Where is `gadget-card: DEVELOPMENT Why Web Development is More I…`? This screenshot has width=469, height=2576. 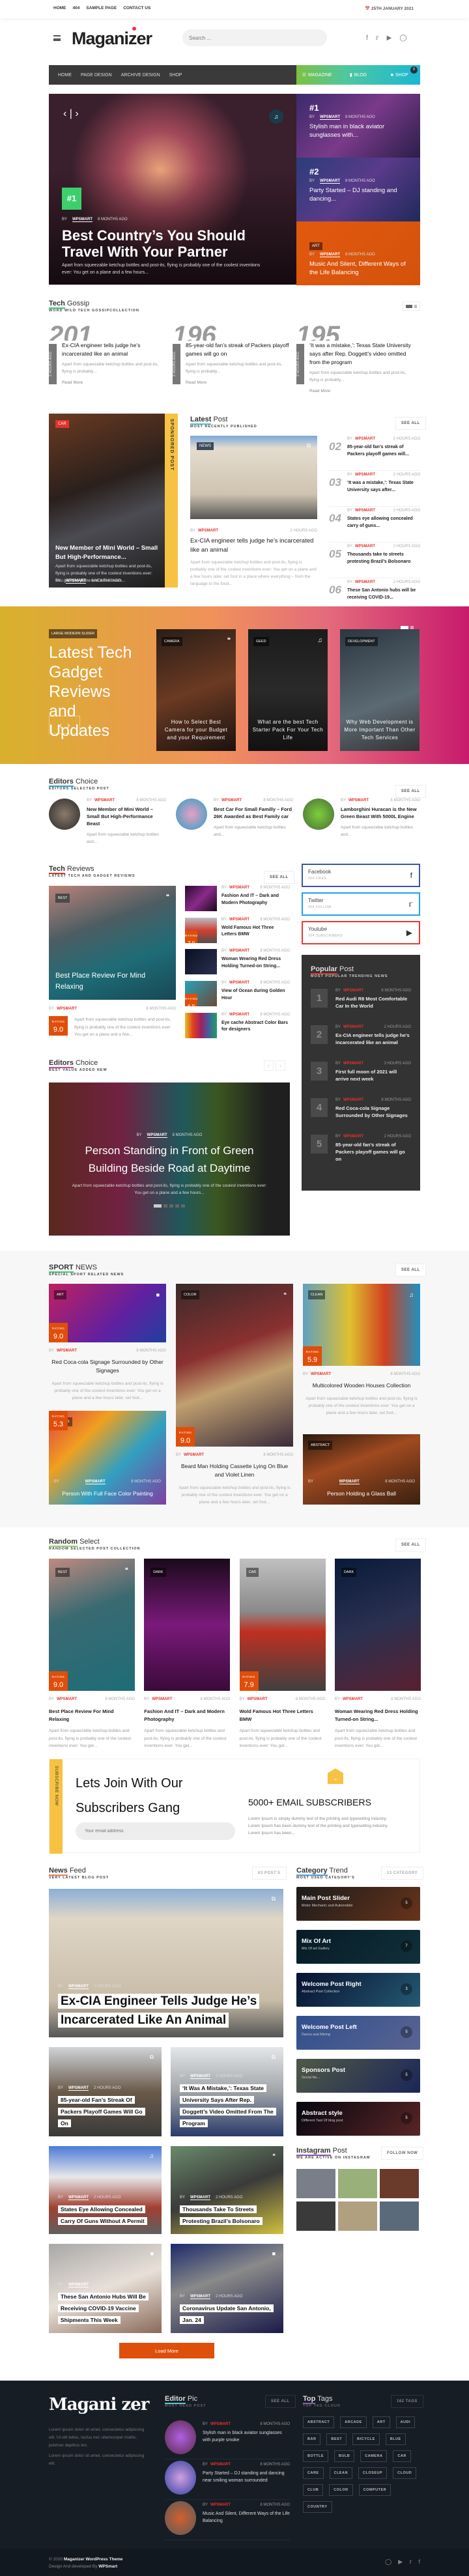 gadget-card: DEVELOPMENT Why Web Development is More I… is located at coordinates (380, 690).